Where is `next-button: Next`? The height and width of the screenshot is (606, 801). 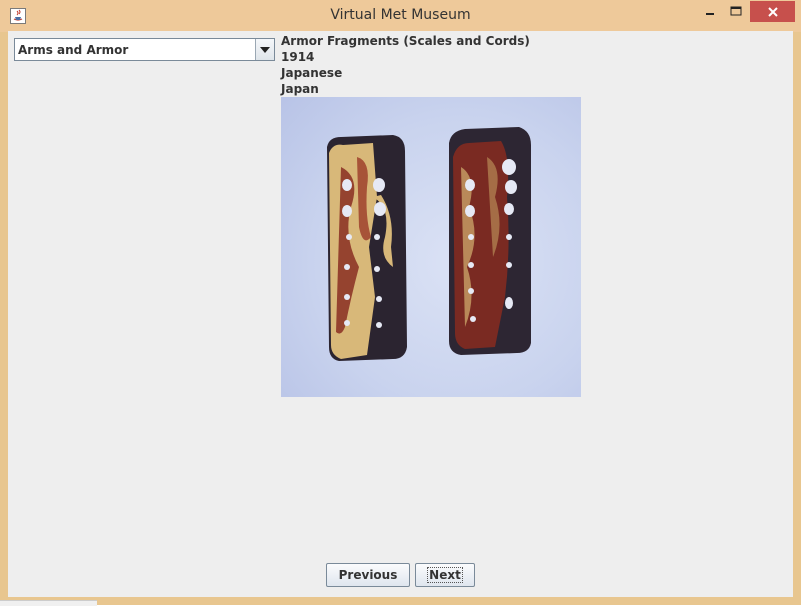 next-button: Next is located at coordinates (445, 575).